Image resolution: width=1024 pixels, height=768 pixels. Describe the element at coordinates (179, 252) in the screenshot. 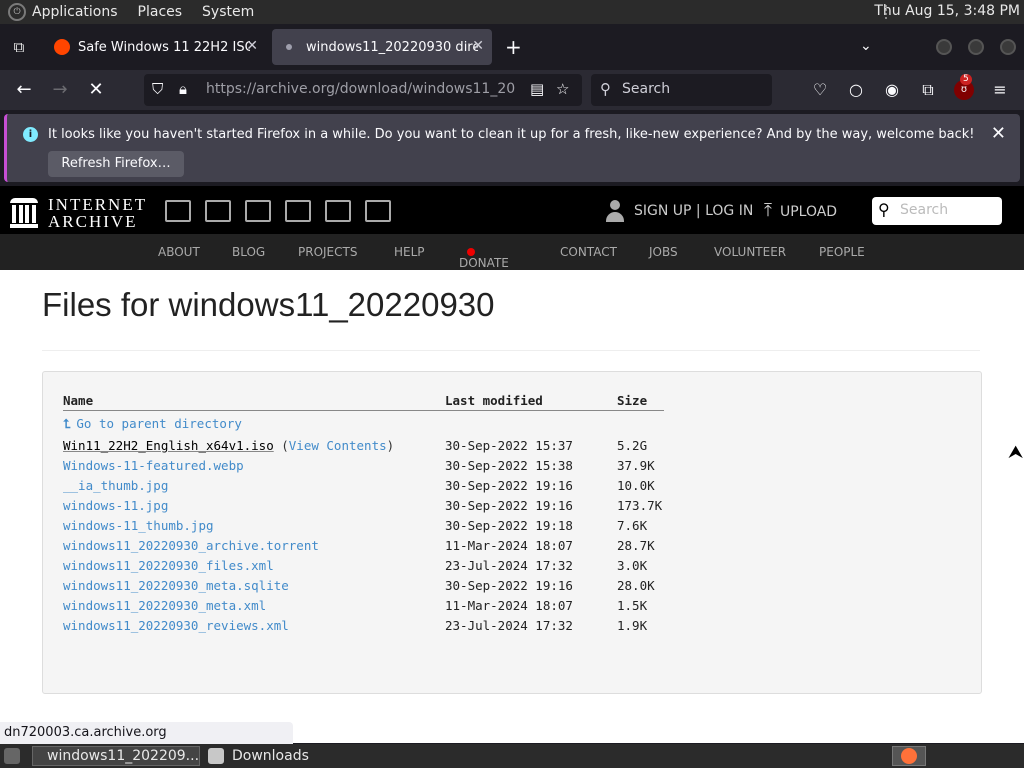

I see `nav-about: ABOUT` at that location.